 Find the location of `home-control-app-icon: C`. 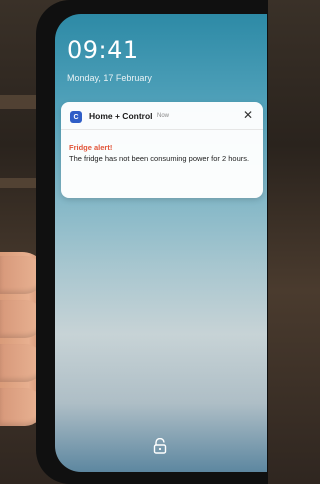

home-control-app-icon: C is located at coordinates (76, 117).